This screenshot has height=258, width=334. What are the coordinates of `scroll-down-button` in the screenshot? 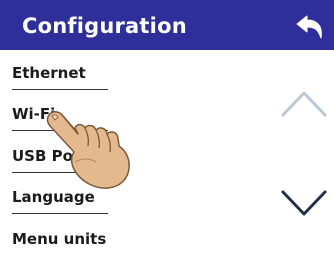 It's located at (304, 206).